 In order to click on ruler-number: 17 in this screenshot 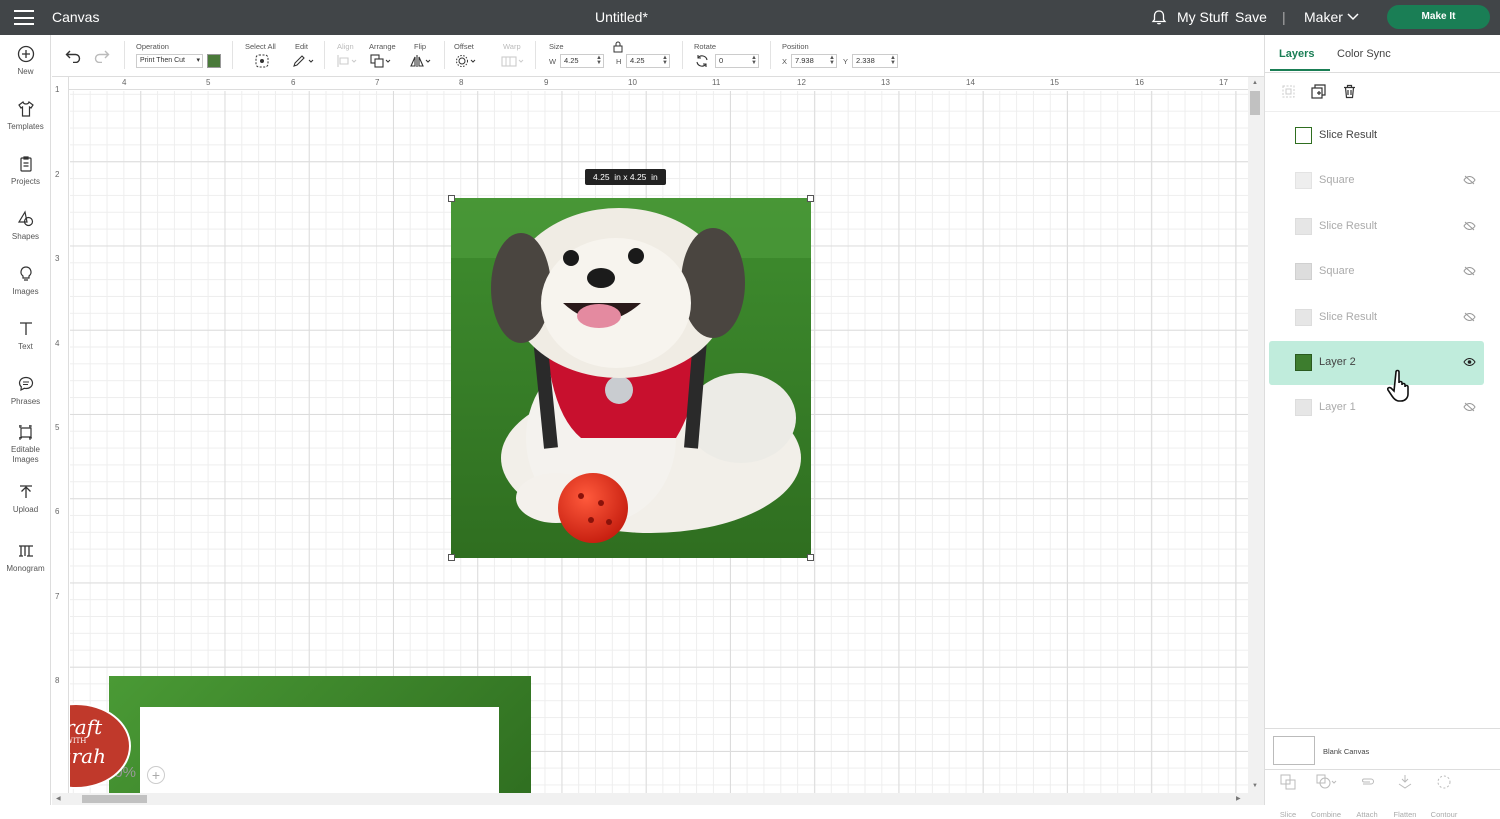, I will do `click(1223, 82)`.